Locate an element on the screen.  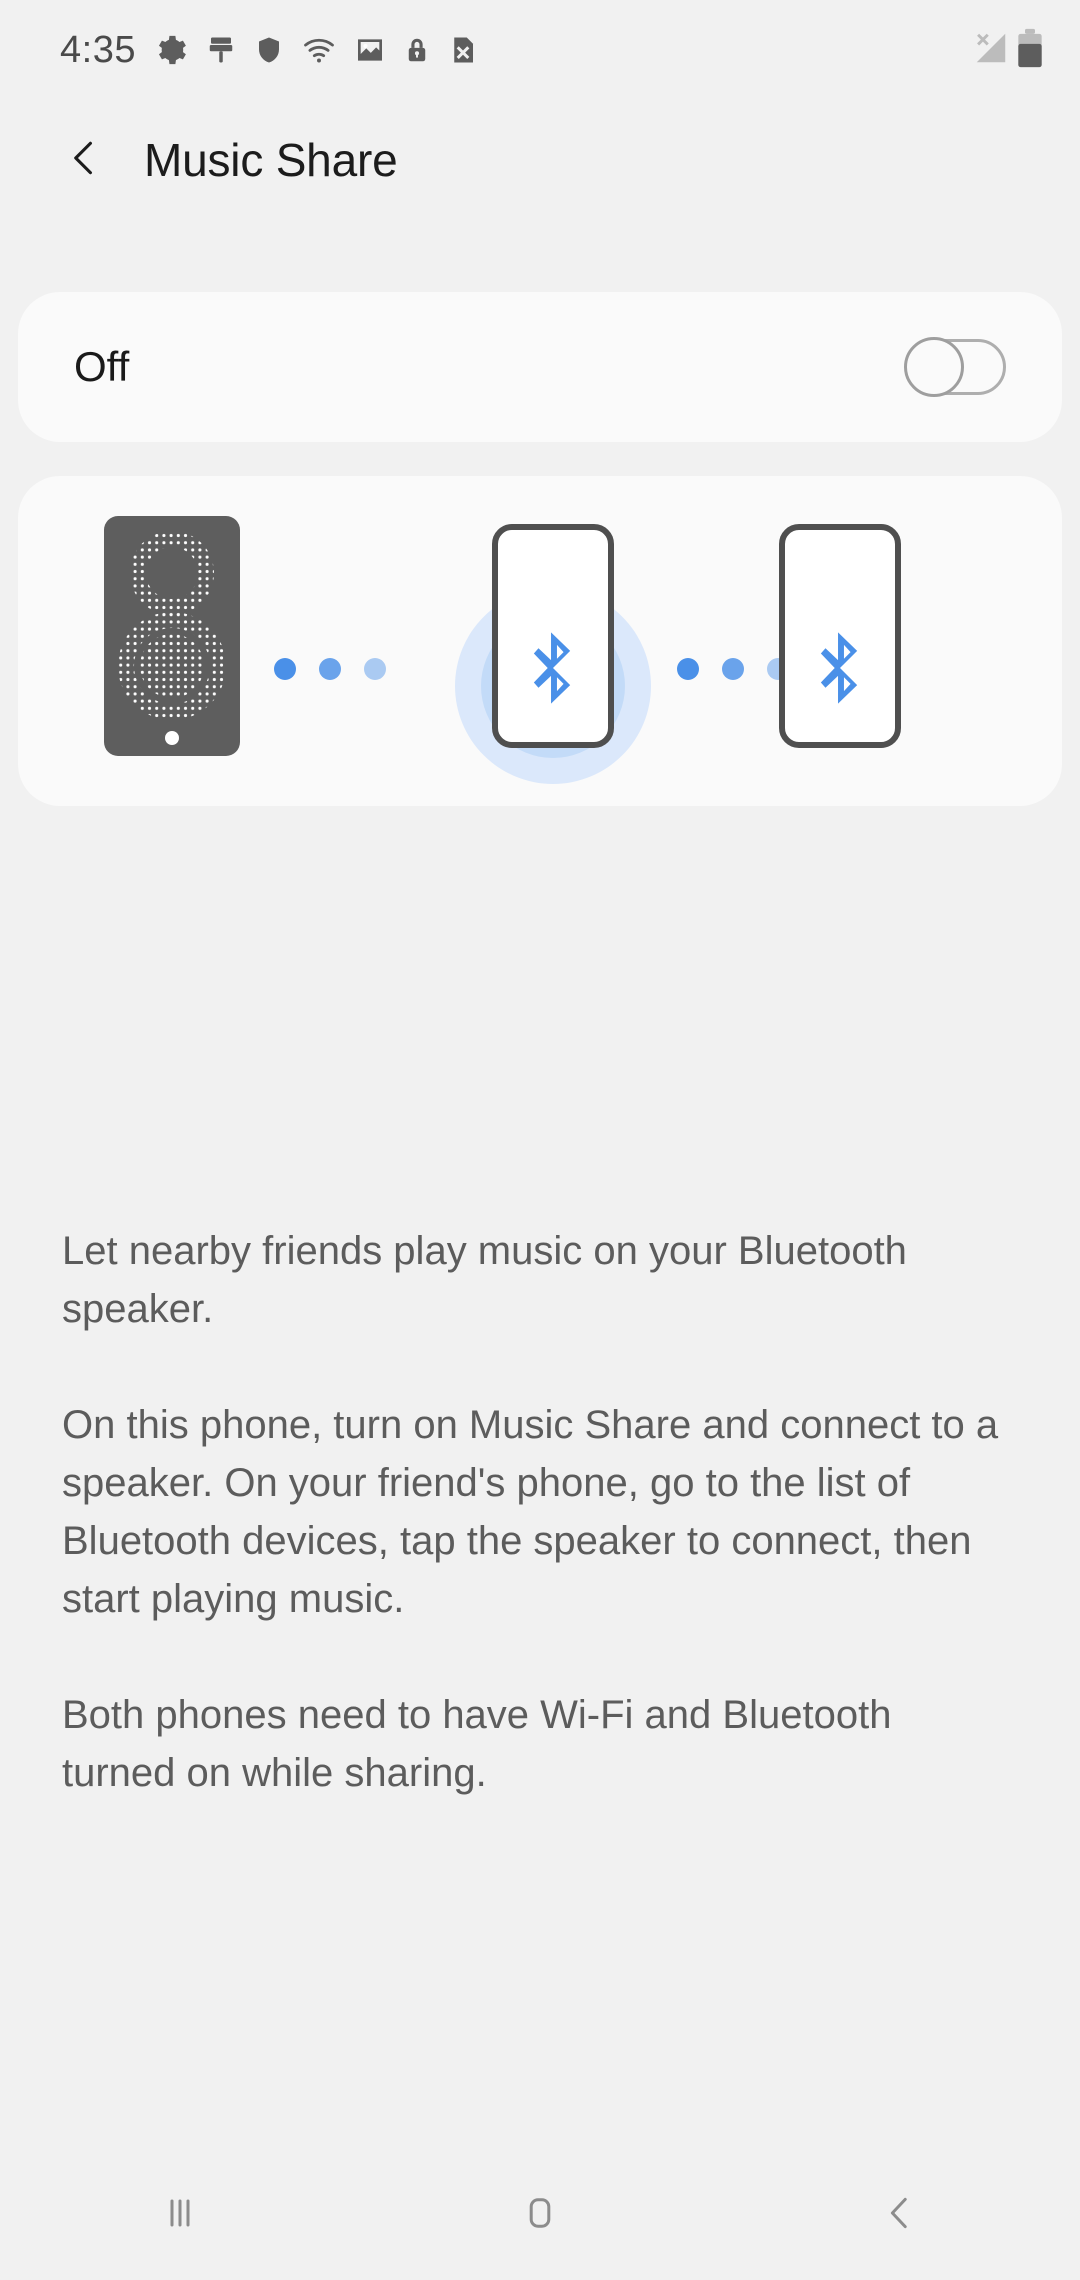
recents-icon is located at coordinates (180, 2215).